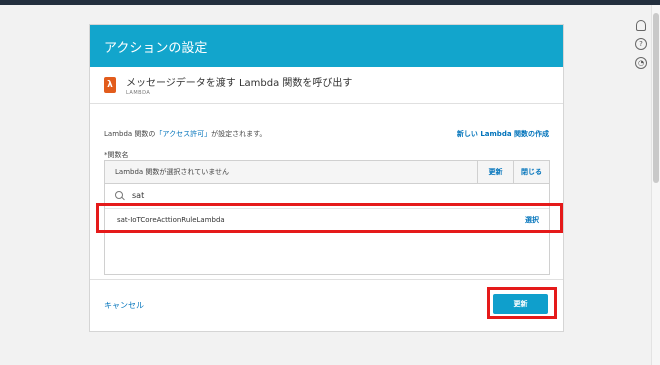 The height and width of the screenshot is (365, 660). What do you see at coordinates (183, 134) in the screenshot?
I see `access-permission-link: 「アクセス許可」` at bounding box center [183, 134].